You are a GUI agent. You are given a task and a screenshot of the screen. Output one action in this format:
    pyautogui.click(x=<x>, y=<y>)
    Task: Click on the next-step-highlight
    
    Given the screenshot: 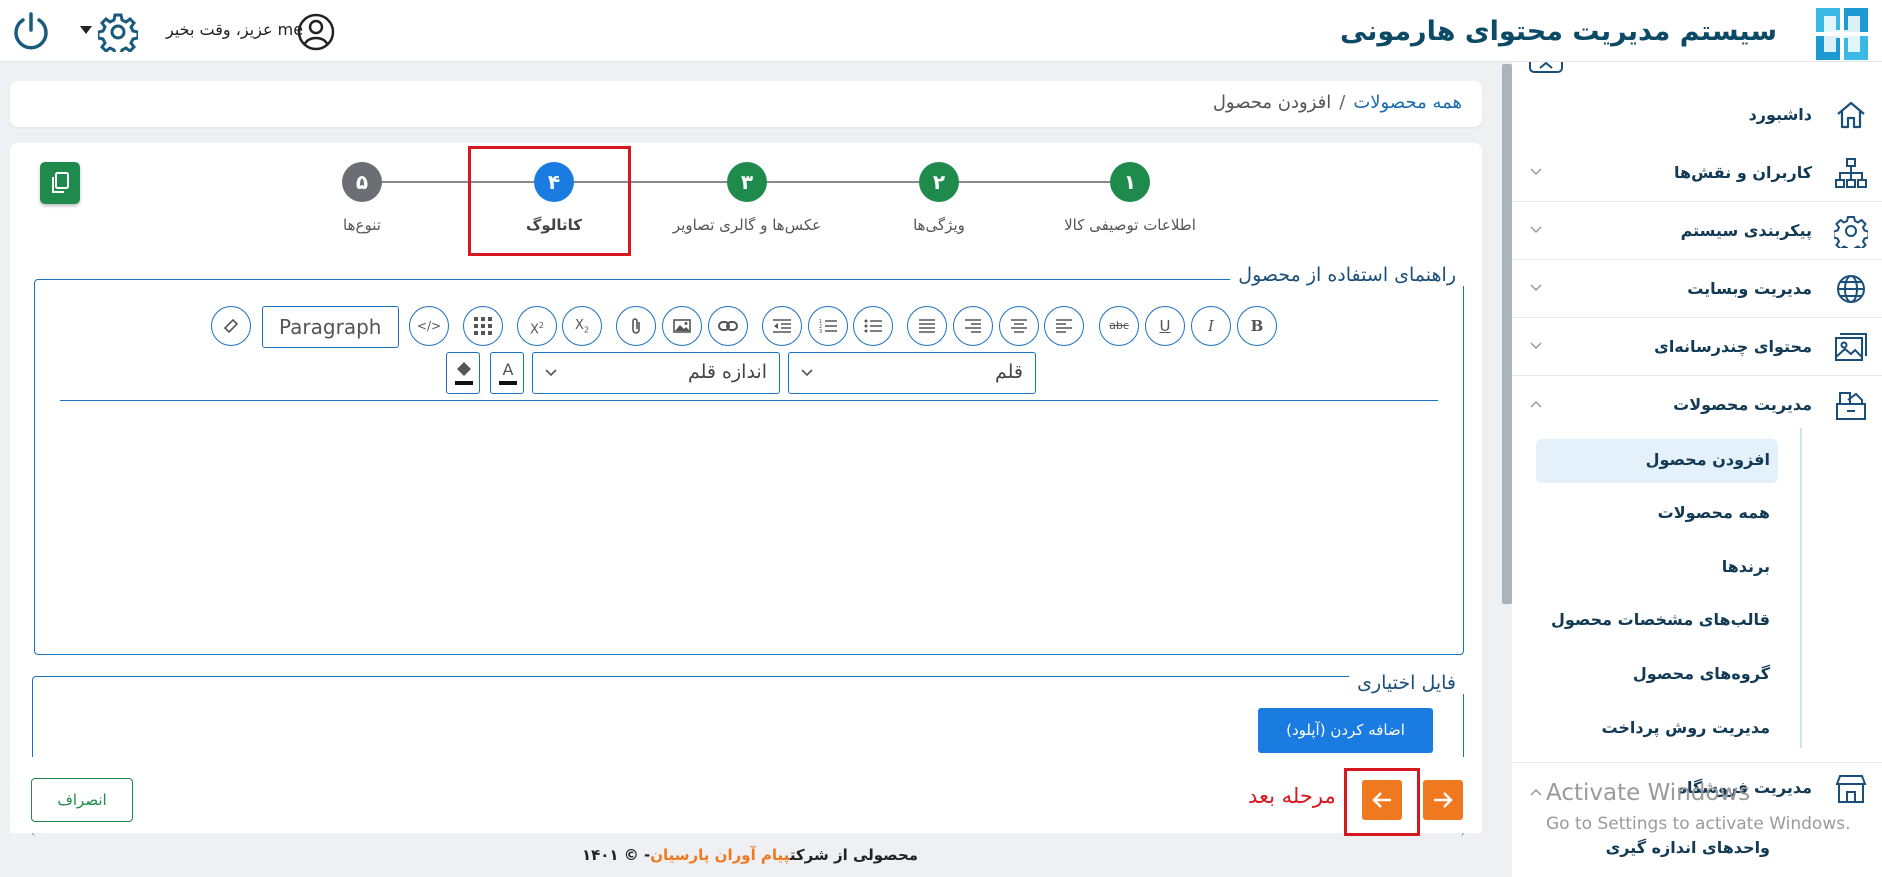 What is the action you would take?
    pyautogui.click(x=1382, y=802)
    